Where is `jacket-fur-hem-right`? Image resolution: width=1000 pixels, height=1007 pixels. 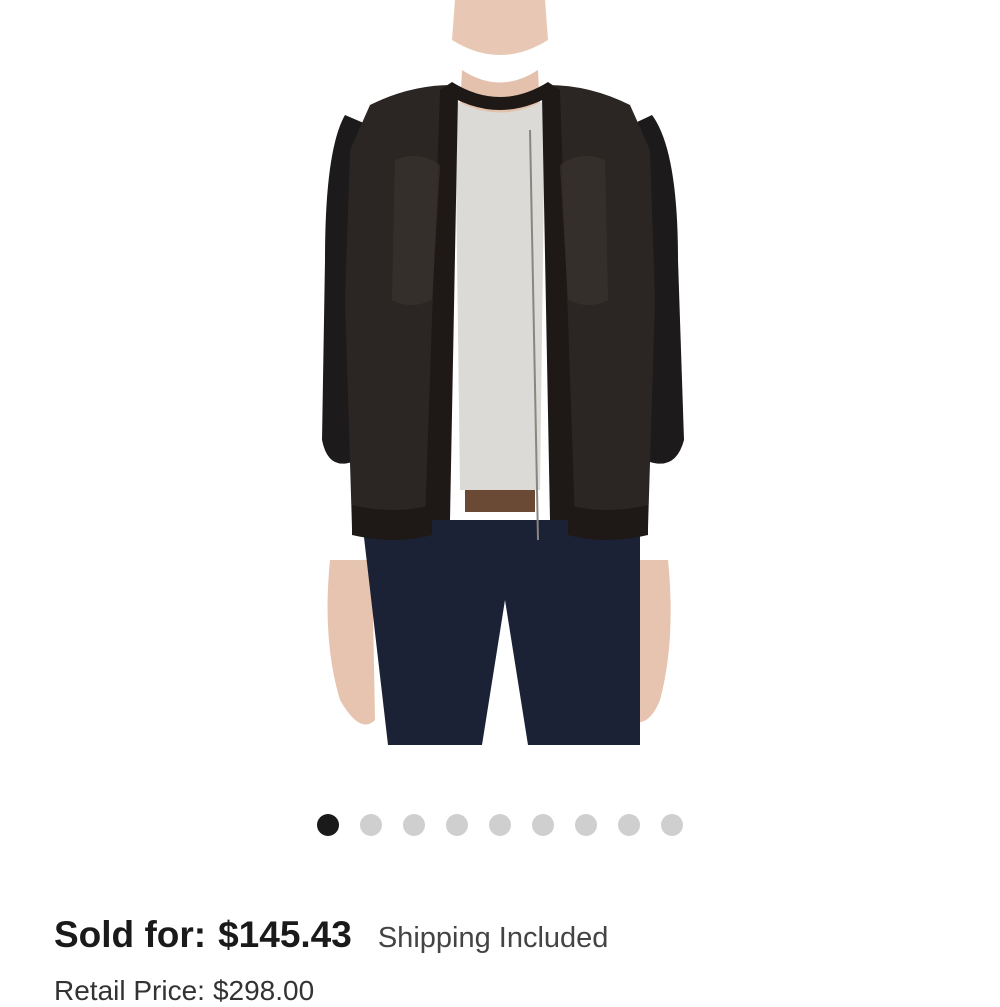
jacket-fur-hem-right is located at coordinates (608, 522).